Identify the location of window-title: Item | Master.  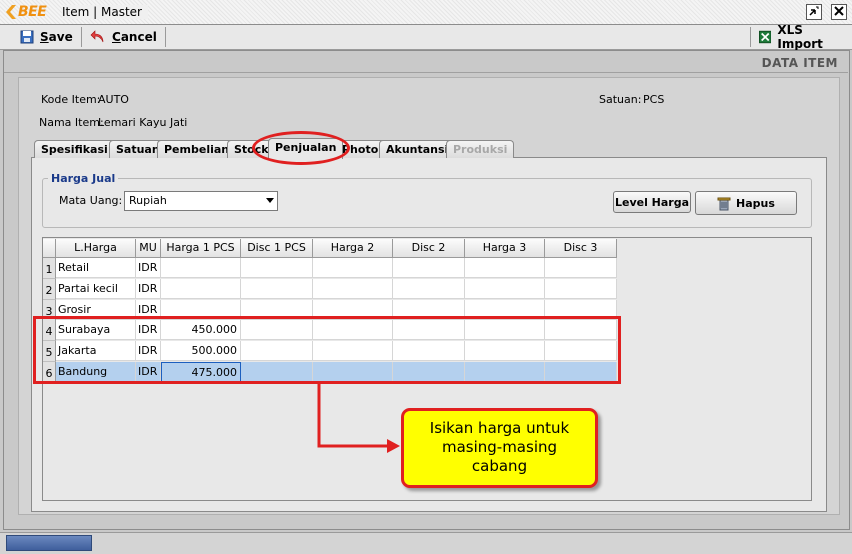
(105, 12).